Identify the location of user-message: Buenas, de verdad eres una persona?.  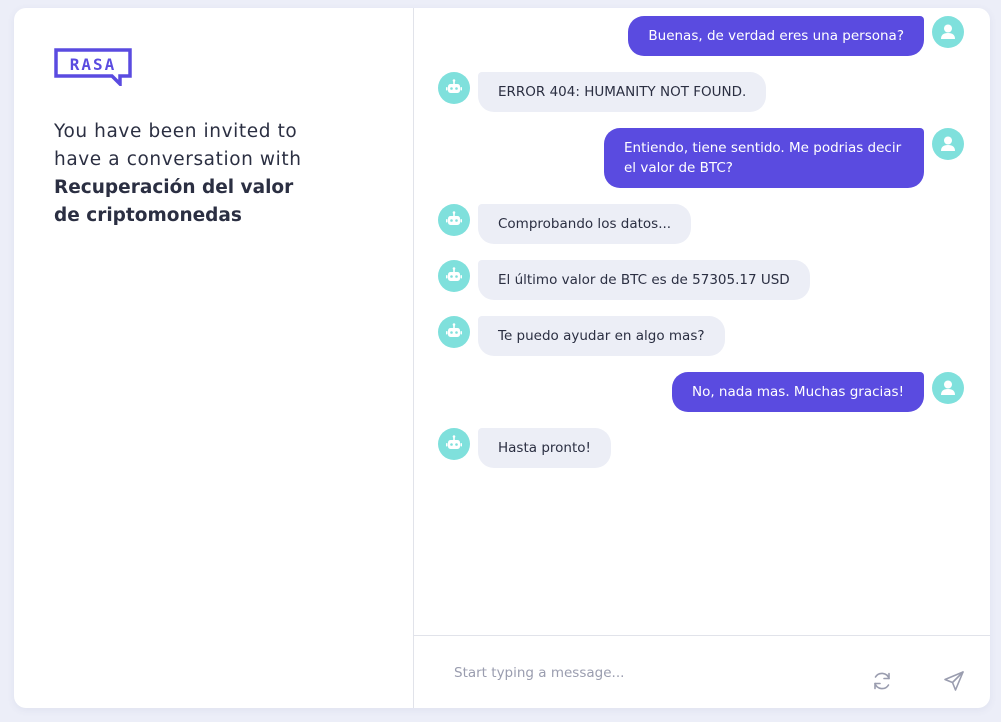
(776, 36).